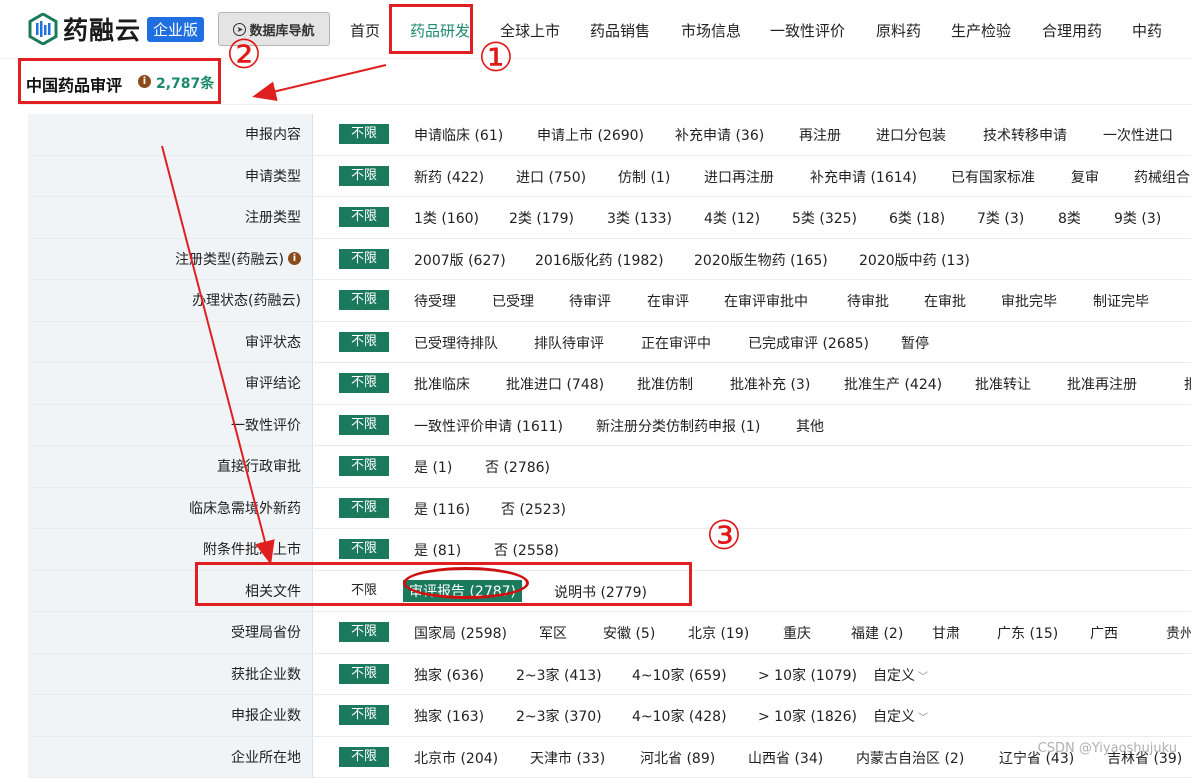  What do you see at coordinates (868, 301) in the screenshot?
I see `filter-option: 待审批` at bounding box center [868, 301].